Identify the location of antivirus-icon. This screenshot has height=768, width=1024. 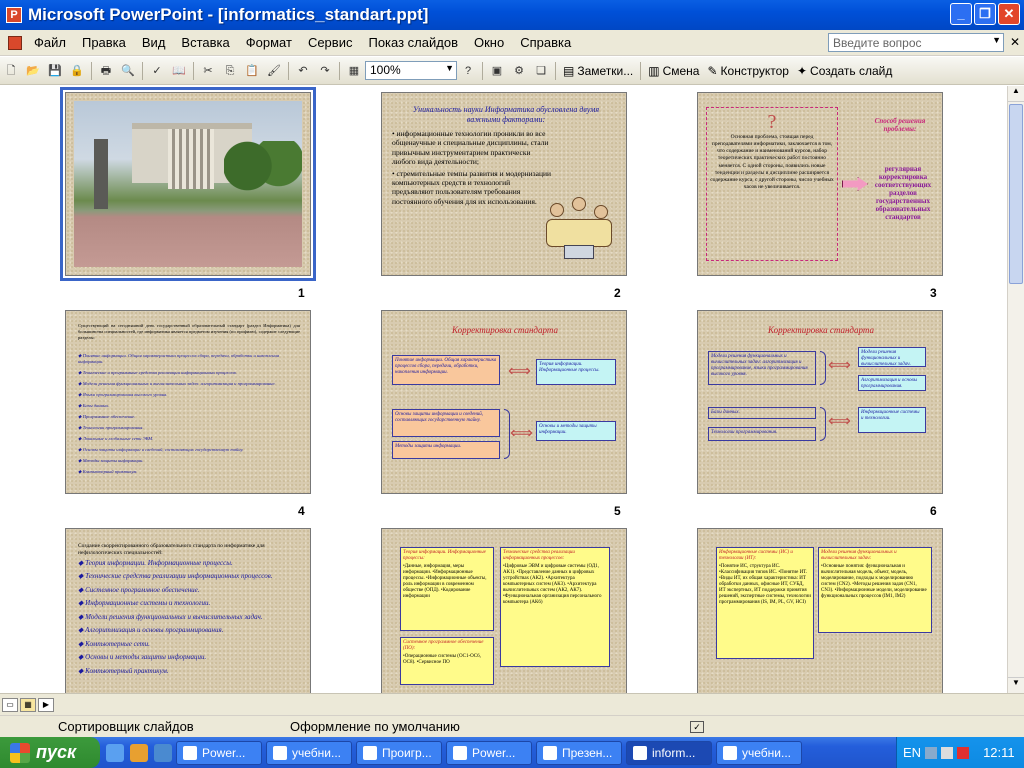
(963, 752).